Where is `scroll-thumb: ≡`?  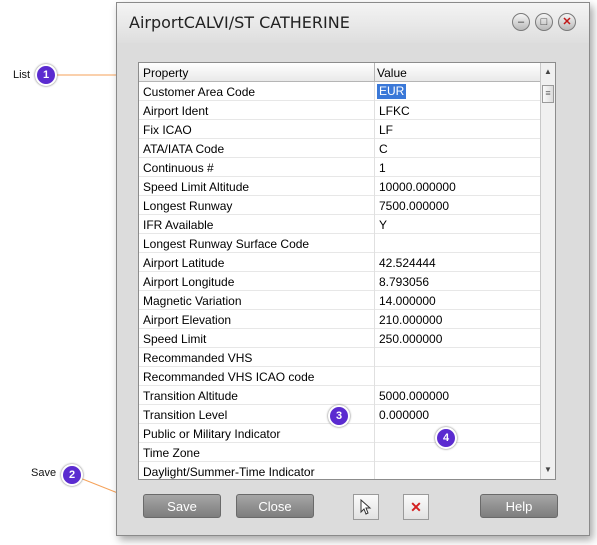
scroll-thumb: ≡ is located at coordinates (548, 94).